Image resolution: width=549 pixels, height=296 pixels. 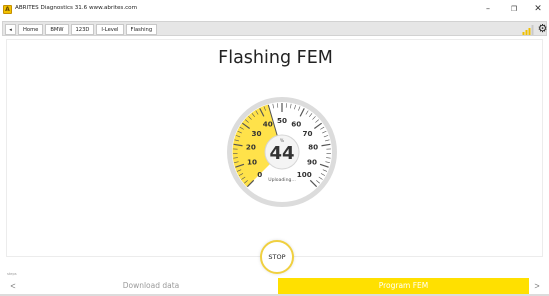 What do you see at coordinates (259, 174) in the screenshot?
I see `gauge-tick-label: 0` at bounding box center [259, 174].